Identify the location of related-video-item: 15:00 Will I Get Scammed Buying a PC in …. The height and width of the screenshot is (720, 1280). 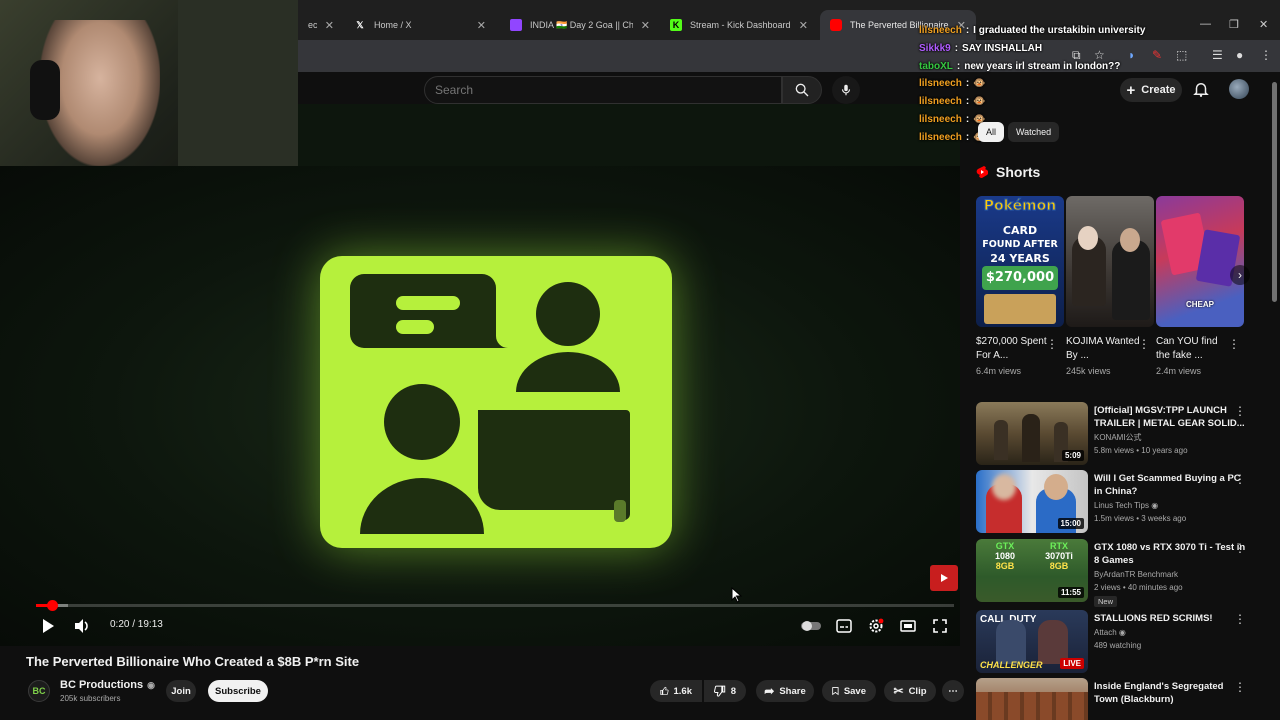
(1121, 502).